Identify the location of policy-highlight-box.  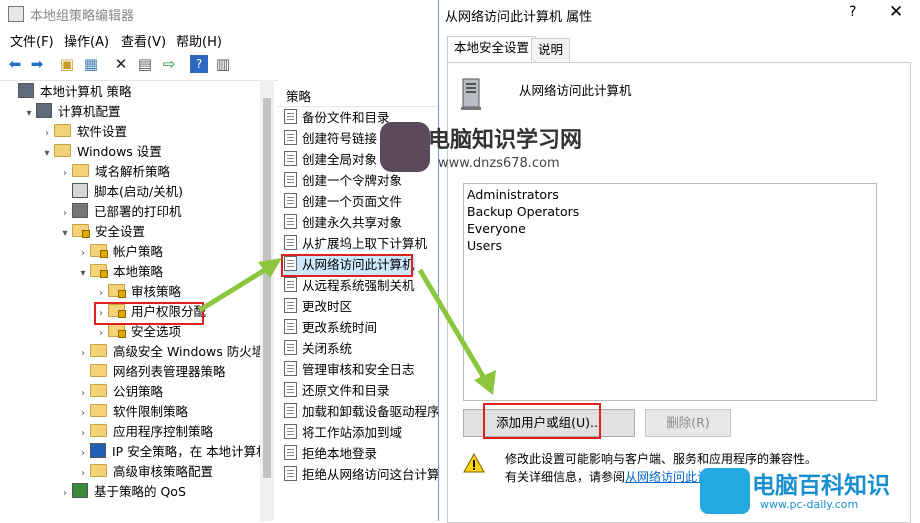
(347, 265).